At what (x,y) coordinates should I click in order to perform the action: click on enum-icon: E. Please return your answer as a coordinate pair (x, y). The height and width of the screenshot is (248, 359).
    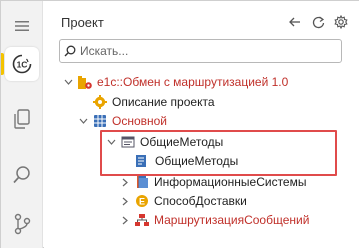
    Looking at the image, I should click on (142, 201).